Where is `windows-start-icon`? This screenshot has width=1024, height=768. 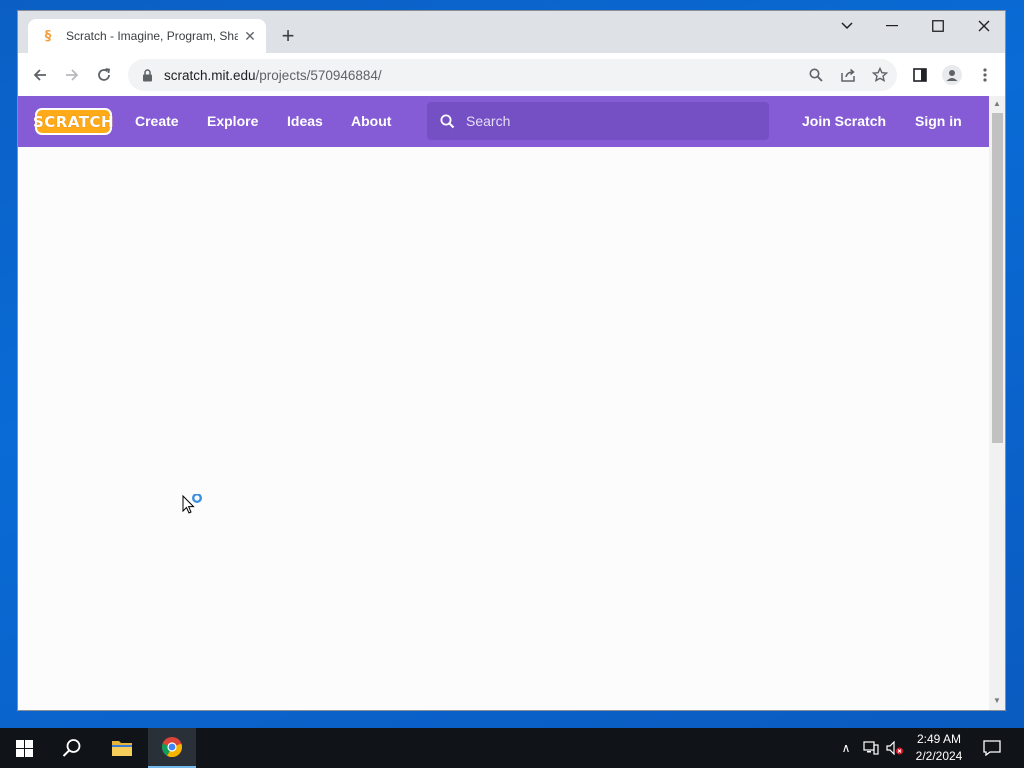 windows-start-icon is located at coordinates (24, 748).